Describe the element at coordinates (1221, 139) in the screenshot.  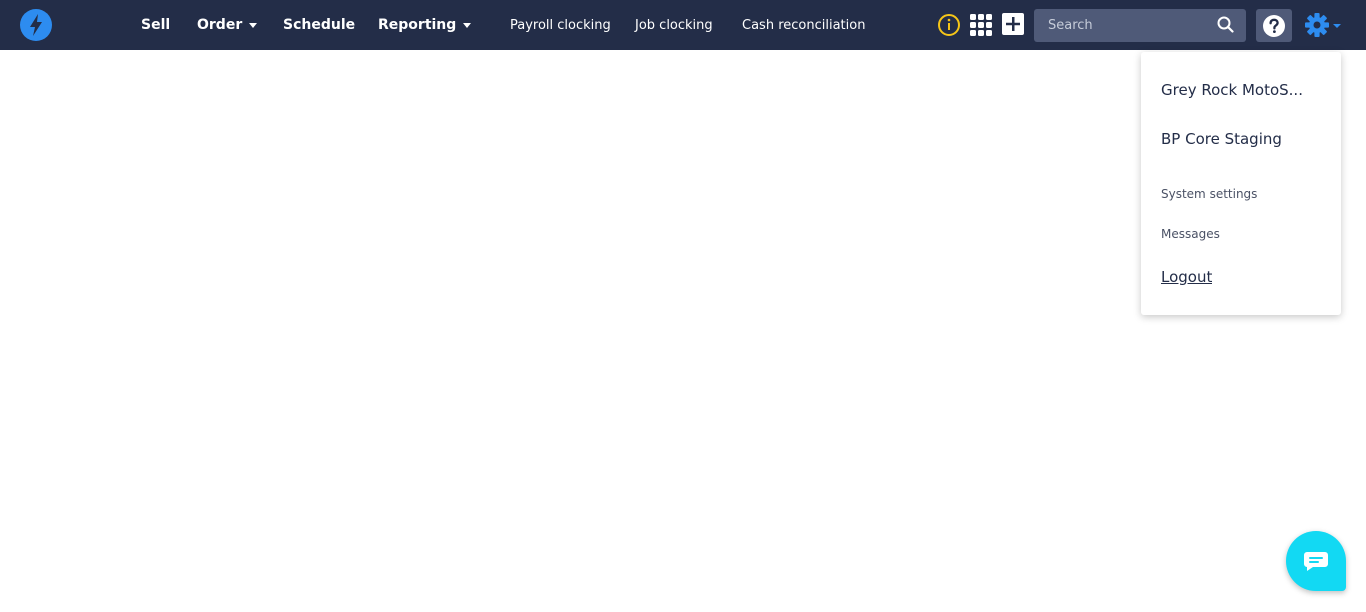
I see `menu-item-environment: BP Core Staging` at that location.